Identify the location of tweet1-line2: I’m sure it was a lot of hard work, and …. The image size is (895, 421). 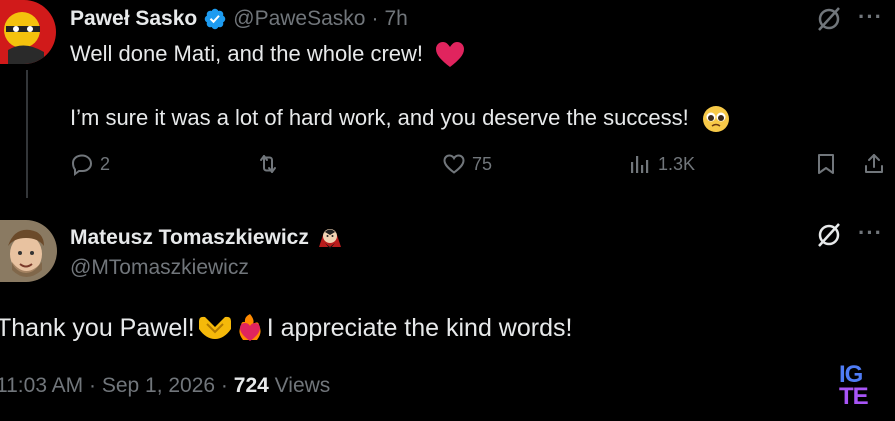
(379, 117).